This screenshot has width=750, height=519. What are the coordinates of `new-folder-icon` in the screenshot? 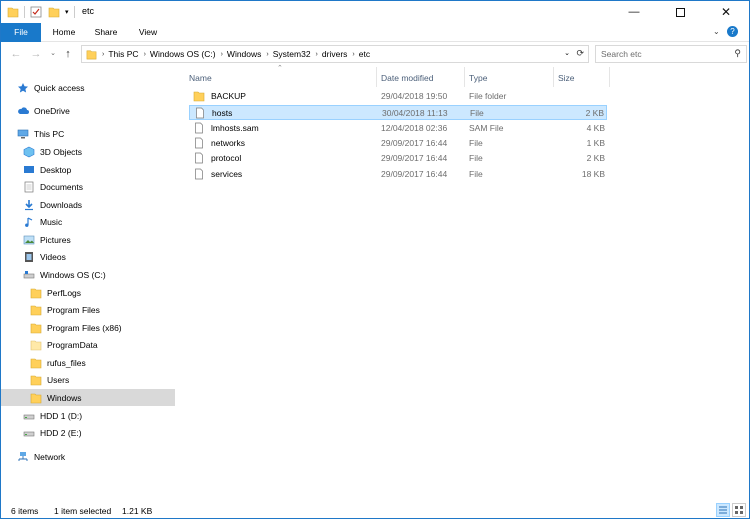 It's located at (54, 12).